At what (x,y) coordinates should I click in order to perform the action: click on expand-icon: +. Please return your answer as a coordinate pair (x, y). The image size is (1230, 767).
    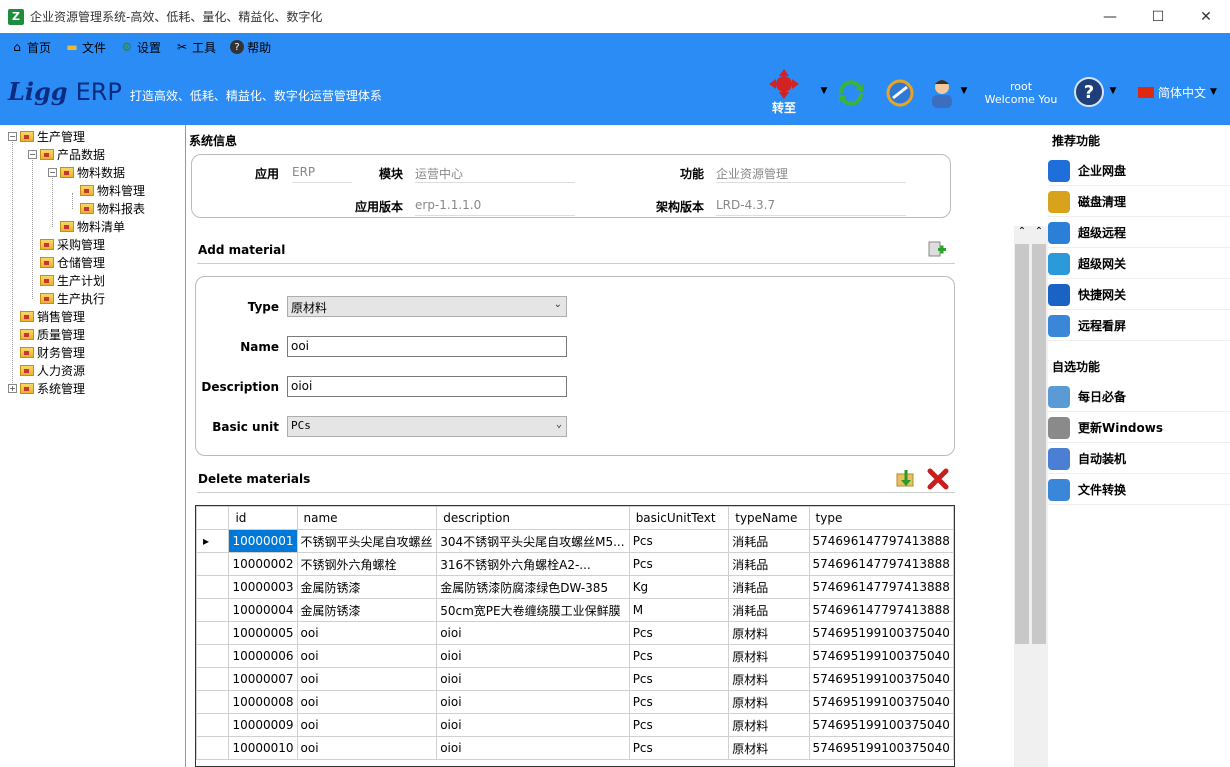
    Looking at the image, I should click on (12, 388).